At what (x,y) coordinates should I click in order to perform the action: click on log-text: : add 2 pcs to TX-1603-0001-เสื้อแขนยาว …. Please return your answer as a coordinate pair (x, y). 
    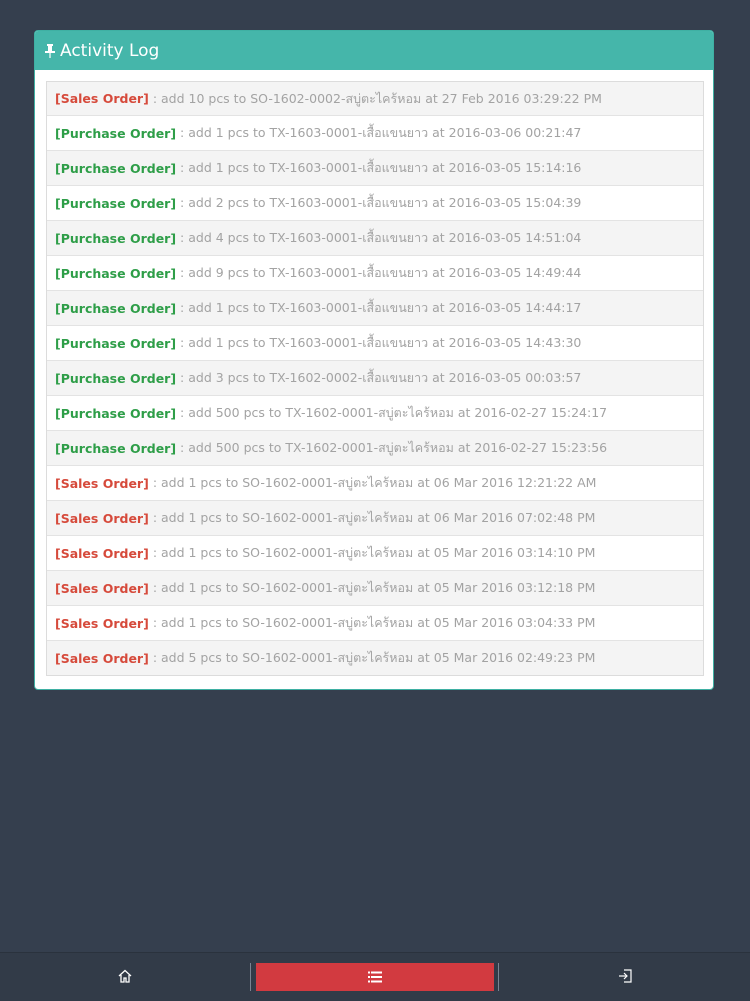
    Looking at the image, I should click on (381, 202).